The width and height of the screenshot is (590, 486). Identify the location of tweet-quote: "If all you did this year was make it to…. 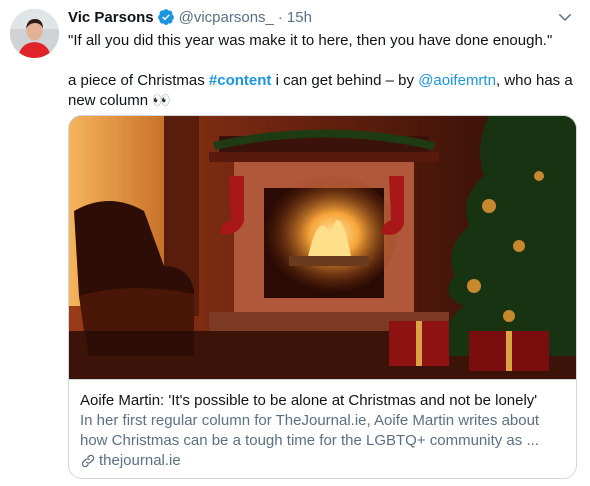
(310, 40).